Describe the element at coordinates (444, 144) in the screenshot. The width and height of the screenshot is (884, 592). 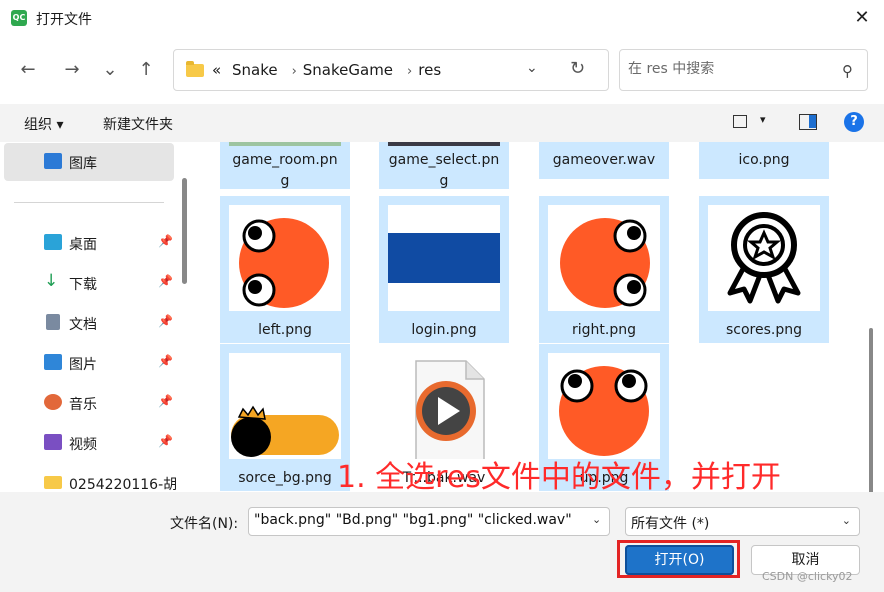
I see `file-thumbnail` at that location.